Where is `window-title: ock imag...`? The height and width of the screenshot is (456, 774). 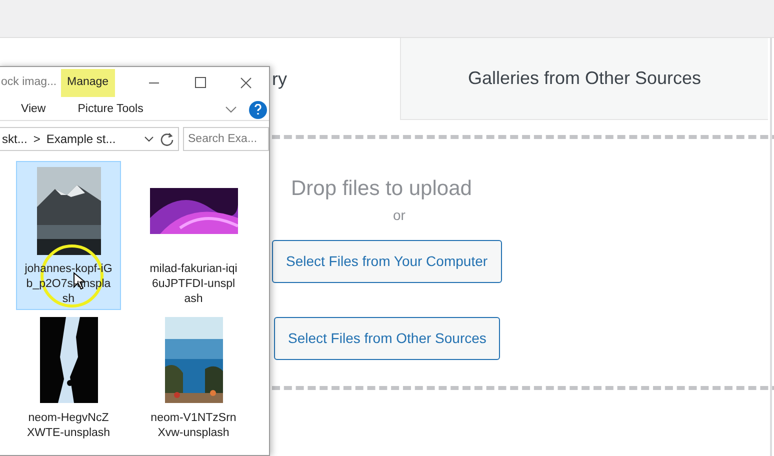
window-title: ock imag... is located at coordinates (29, 82).